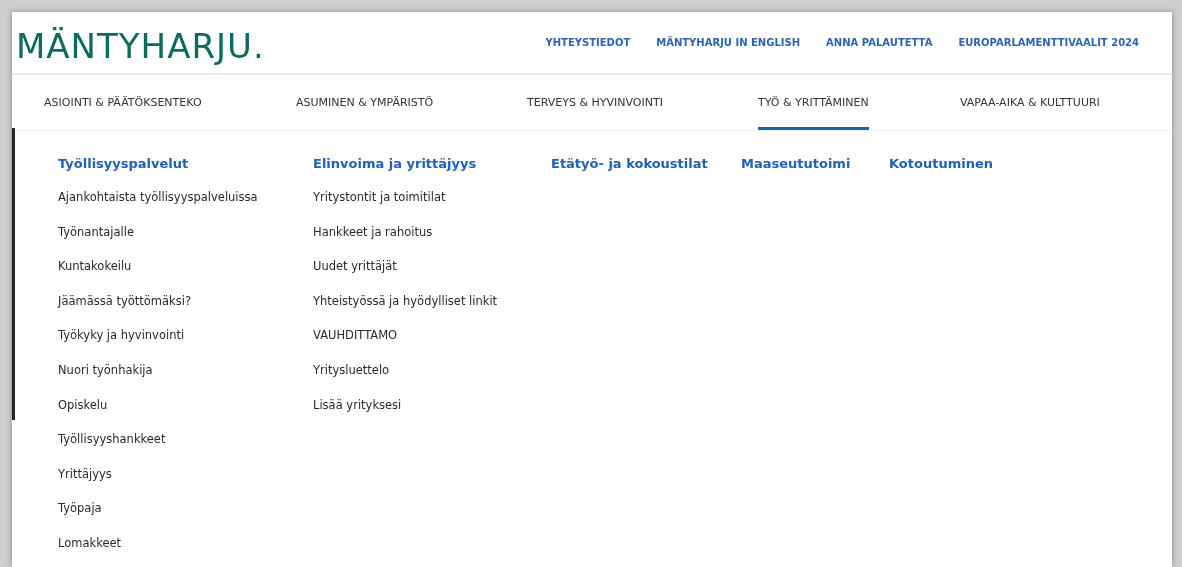  Describe the element at coordinates (125, 309) in the screenshot. I see `menu-link: Jäämässä työttömäksi?` at that location.